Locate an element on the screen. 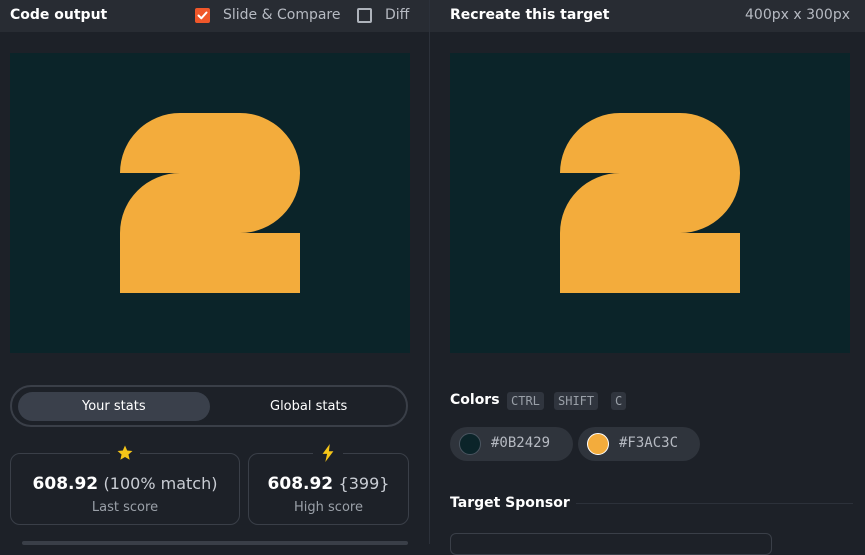 This screenshot has width=865, height=555. output-shape is located at coordinates (210, 203).